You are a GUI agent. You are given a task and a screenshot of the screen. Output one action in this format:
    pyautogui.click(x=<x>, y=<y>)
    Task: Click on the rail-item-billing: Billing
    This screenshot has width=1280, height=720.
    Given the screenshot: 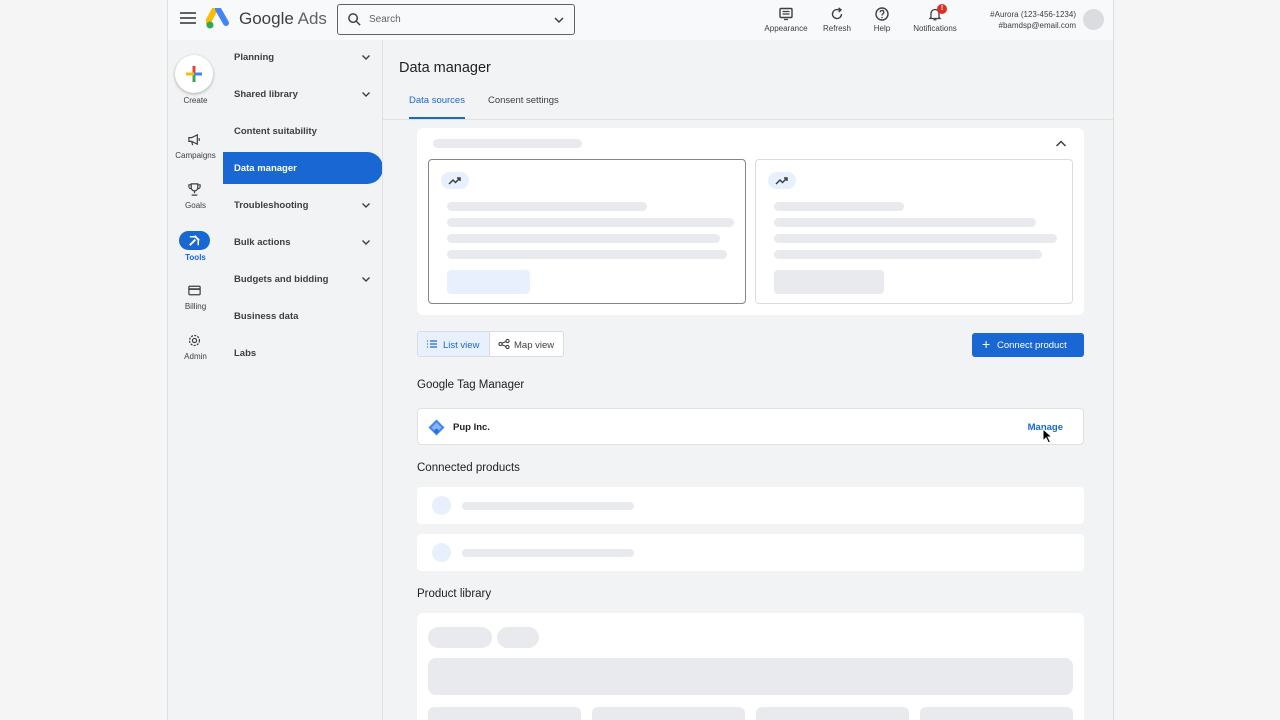 What is the action you would take?
    pyautogui.click(x=195, y=301)
    